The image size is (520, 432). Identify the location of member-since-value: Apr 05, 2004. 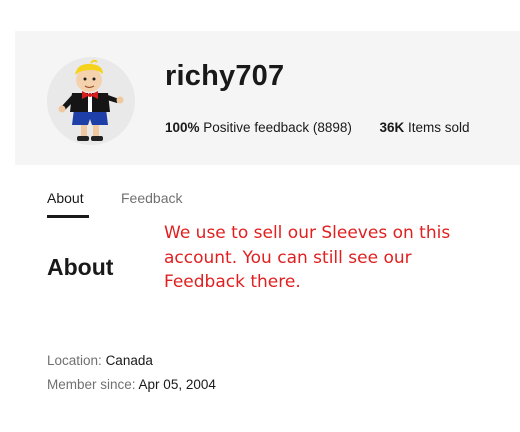
(177, 384).